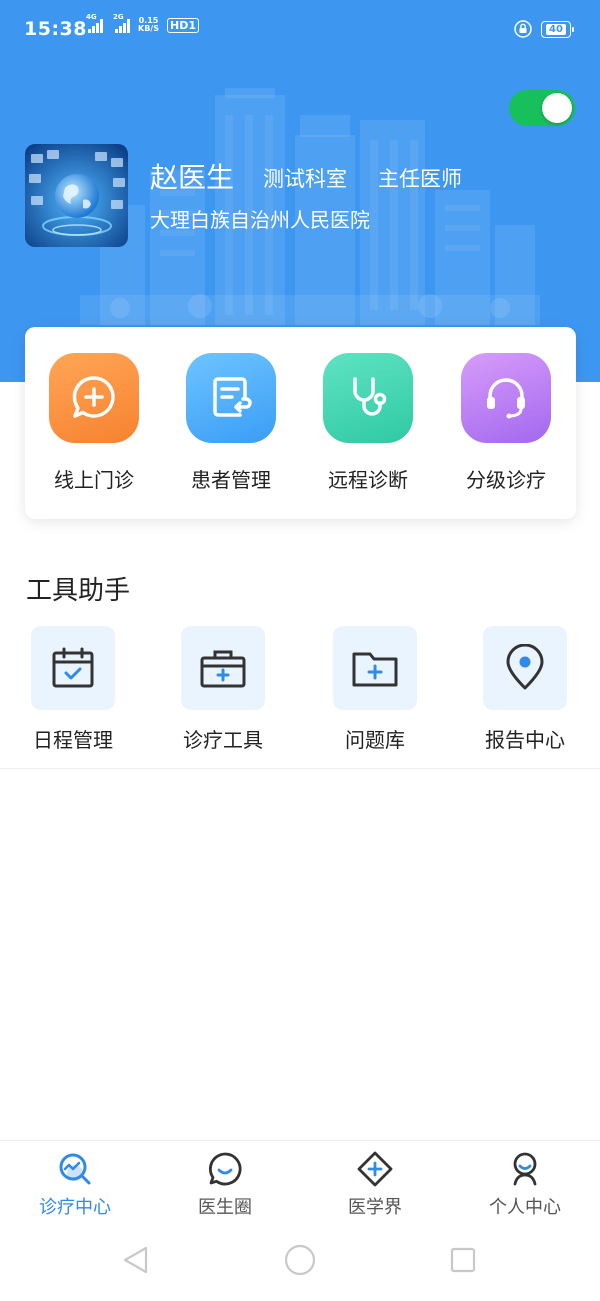  What do you see at coordinates (375, 1169) in the screenshot?
I see `diamond-plus-icon` at bounding box center [375, 1169].